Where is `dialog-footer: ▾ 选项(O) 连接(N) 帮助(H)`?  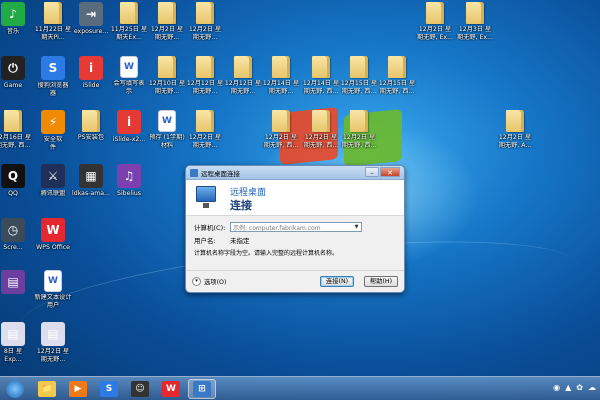
dialog-footer: ▾ 选项(O) 连接(N) 帮助(H) is located at coordinates (295, 281).